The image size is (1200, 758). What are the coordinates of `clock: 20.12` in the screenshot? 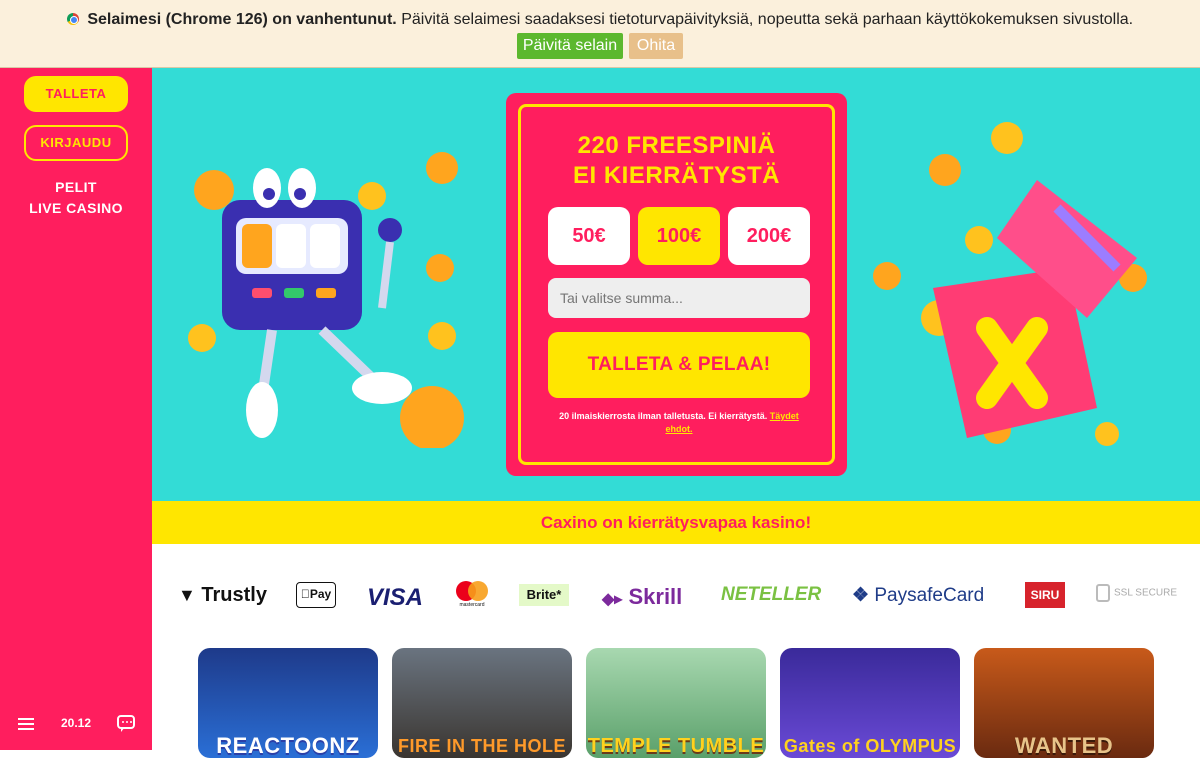 It's located at (76, 723).